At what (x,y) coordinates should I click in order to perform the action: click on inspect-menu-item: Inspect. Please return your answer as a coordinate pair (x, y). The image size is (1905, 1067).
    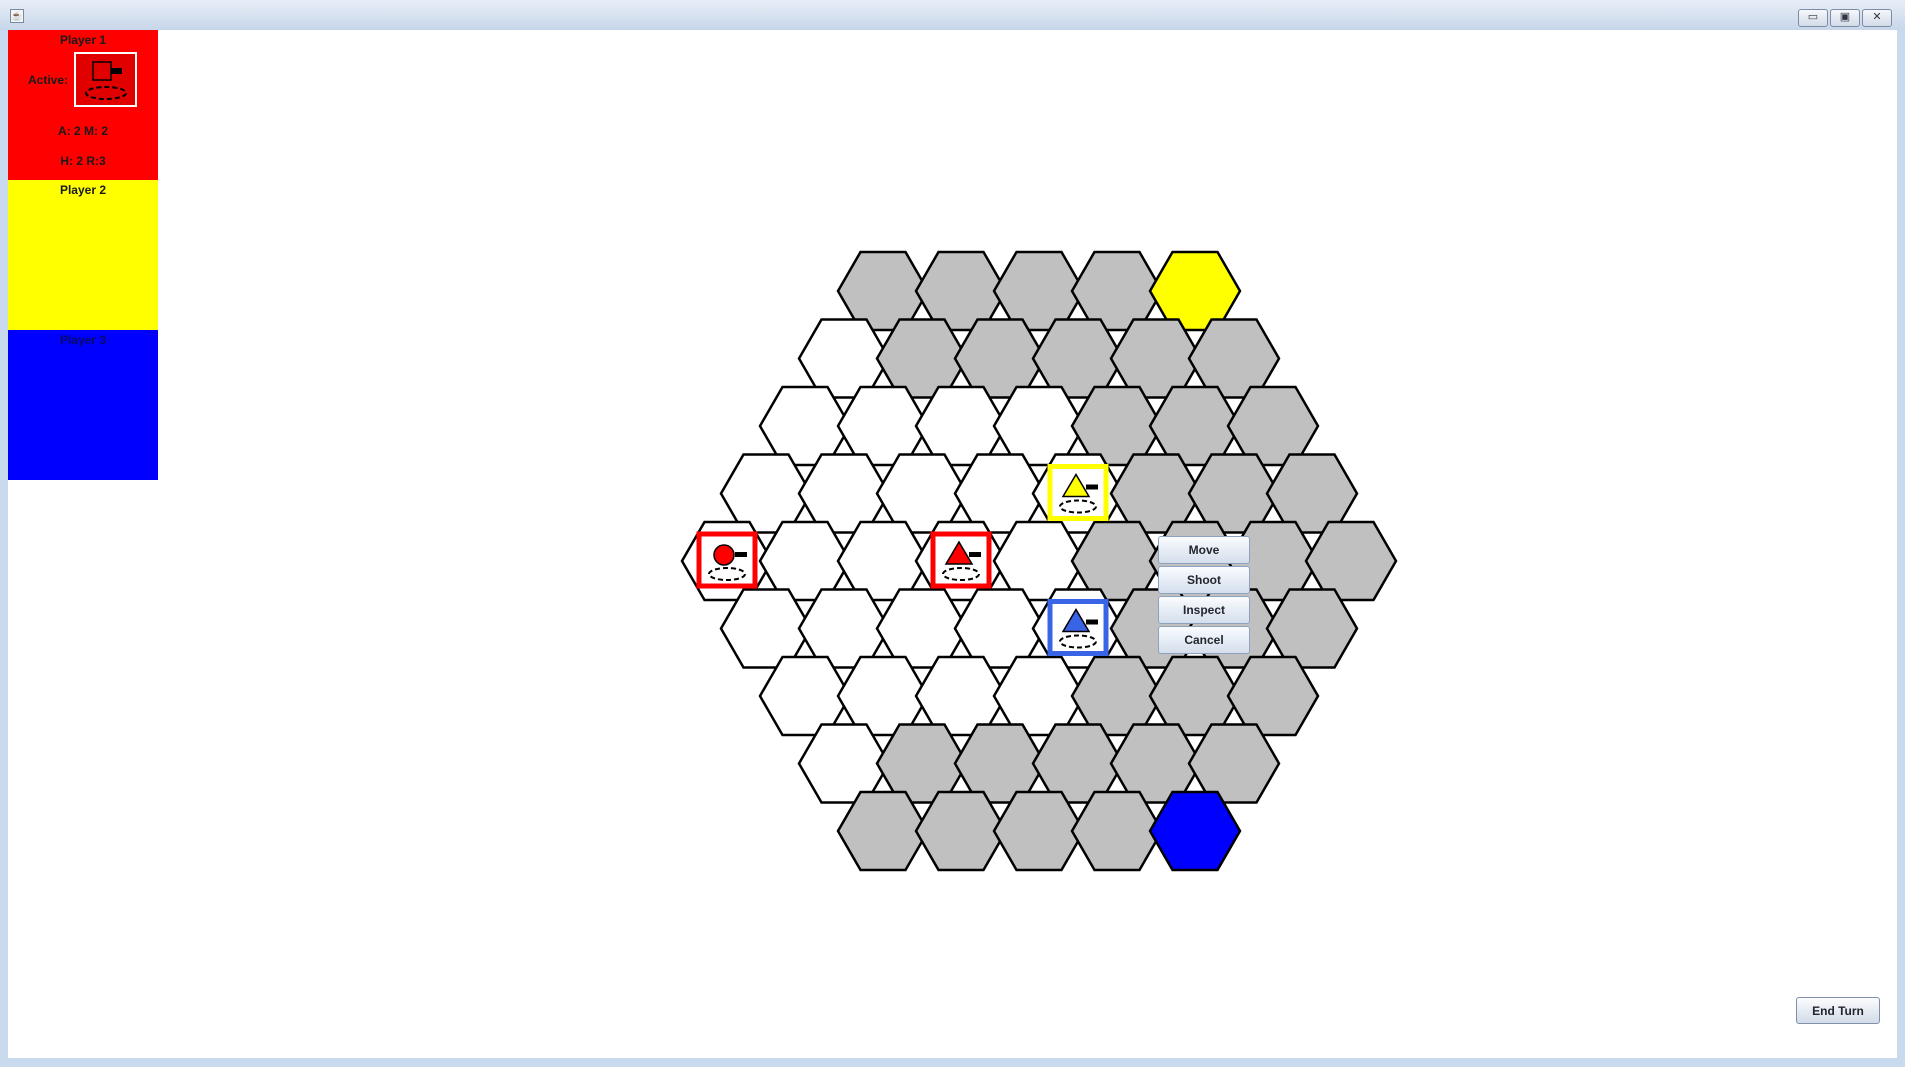
    Looking at the image, I should click on (1204, 610).